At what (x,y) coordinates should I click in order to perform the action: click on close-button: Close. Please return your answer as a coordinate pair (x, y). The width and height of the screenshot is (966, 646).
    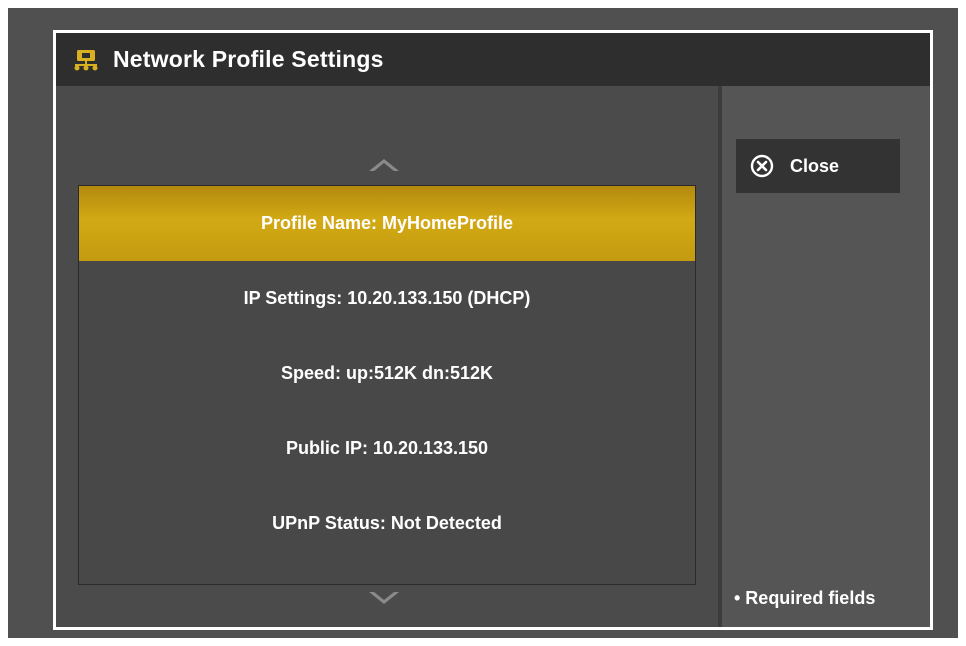
    Looking at the image, I should click on (818, 166).